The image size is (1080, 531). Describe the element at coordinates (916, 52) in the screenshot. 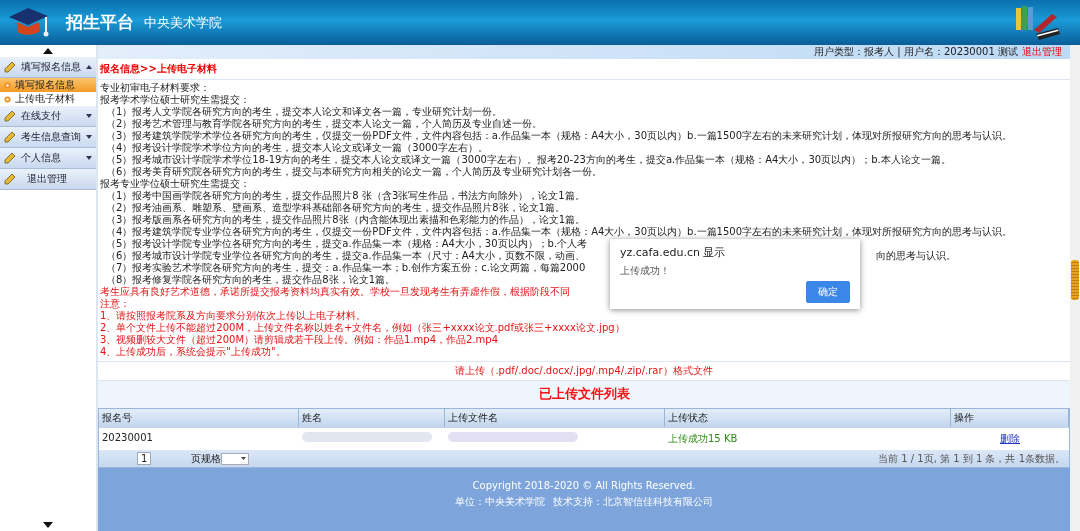

I see `user-info: 用户类型：报考人 | 用户名：20230001 测试` at that location.